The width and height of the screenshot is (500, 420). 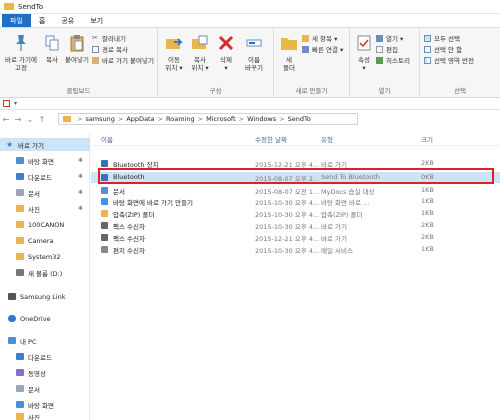 I want to click on folder-icon, so click(x=9, y=6).